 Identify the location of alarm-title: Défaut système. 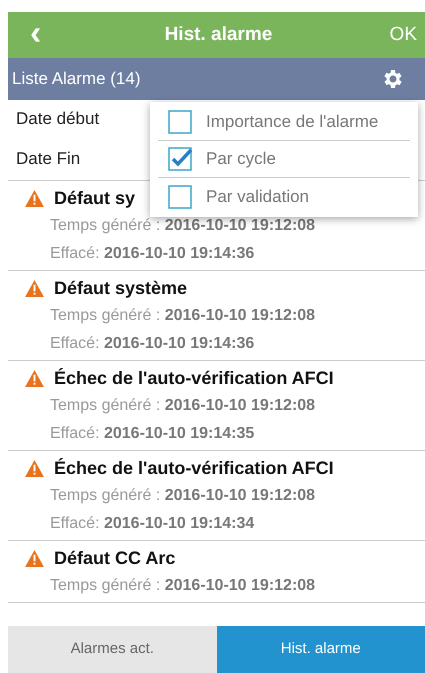
(121, 288).